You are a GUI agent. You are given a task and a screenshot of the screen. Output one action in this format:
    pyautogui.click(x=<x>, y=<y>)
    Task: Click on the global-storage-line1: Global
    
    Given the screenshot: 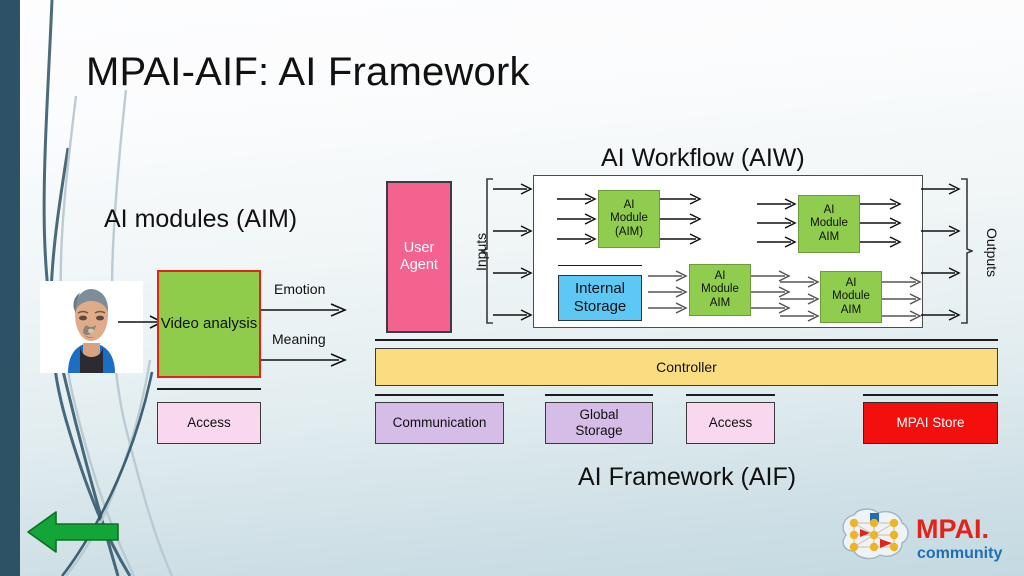 What is the action you would take?
    pyautogui.click(x=599, y=415)
    